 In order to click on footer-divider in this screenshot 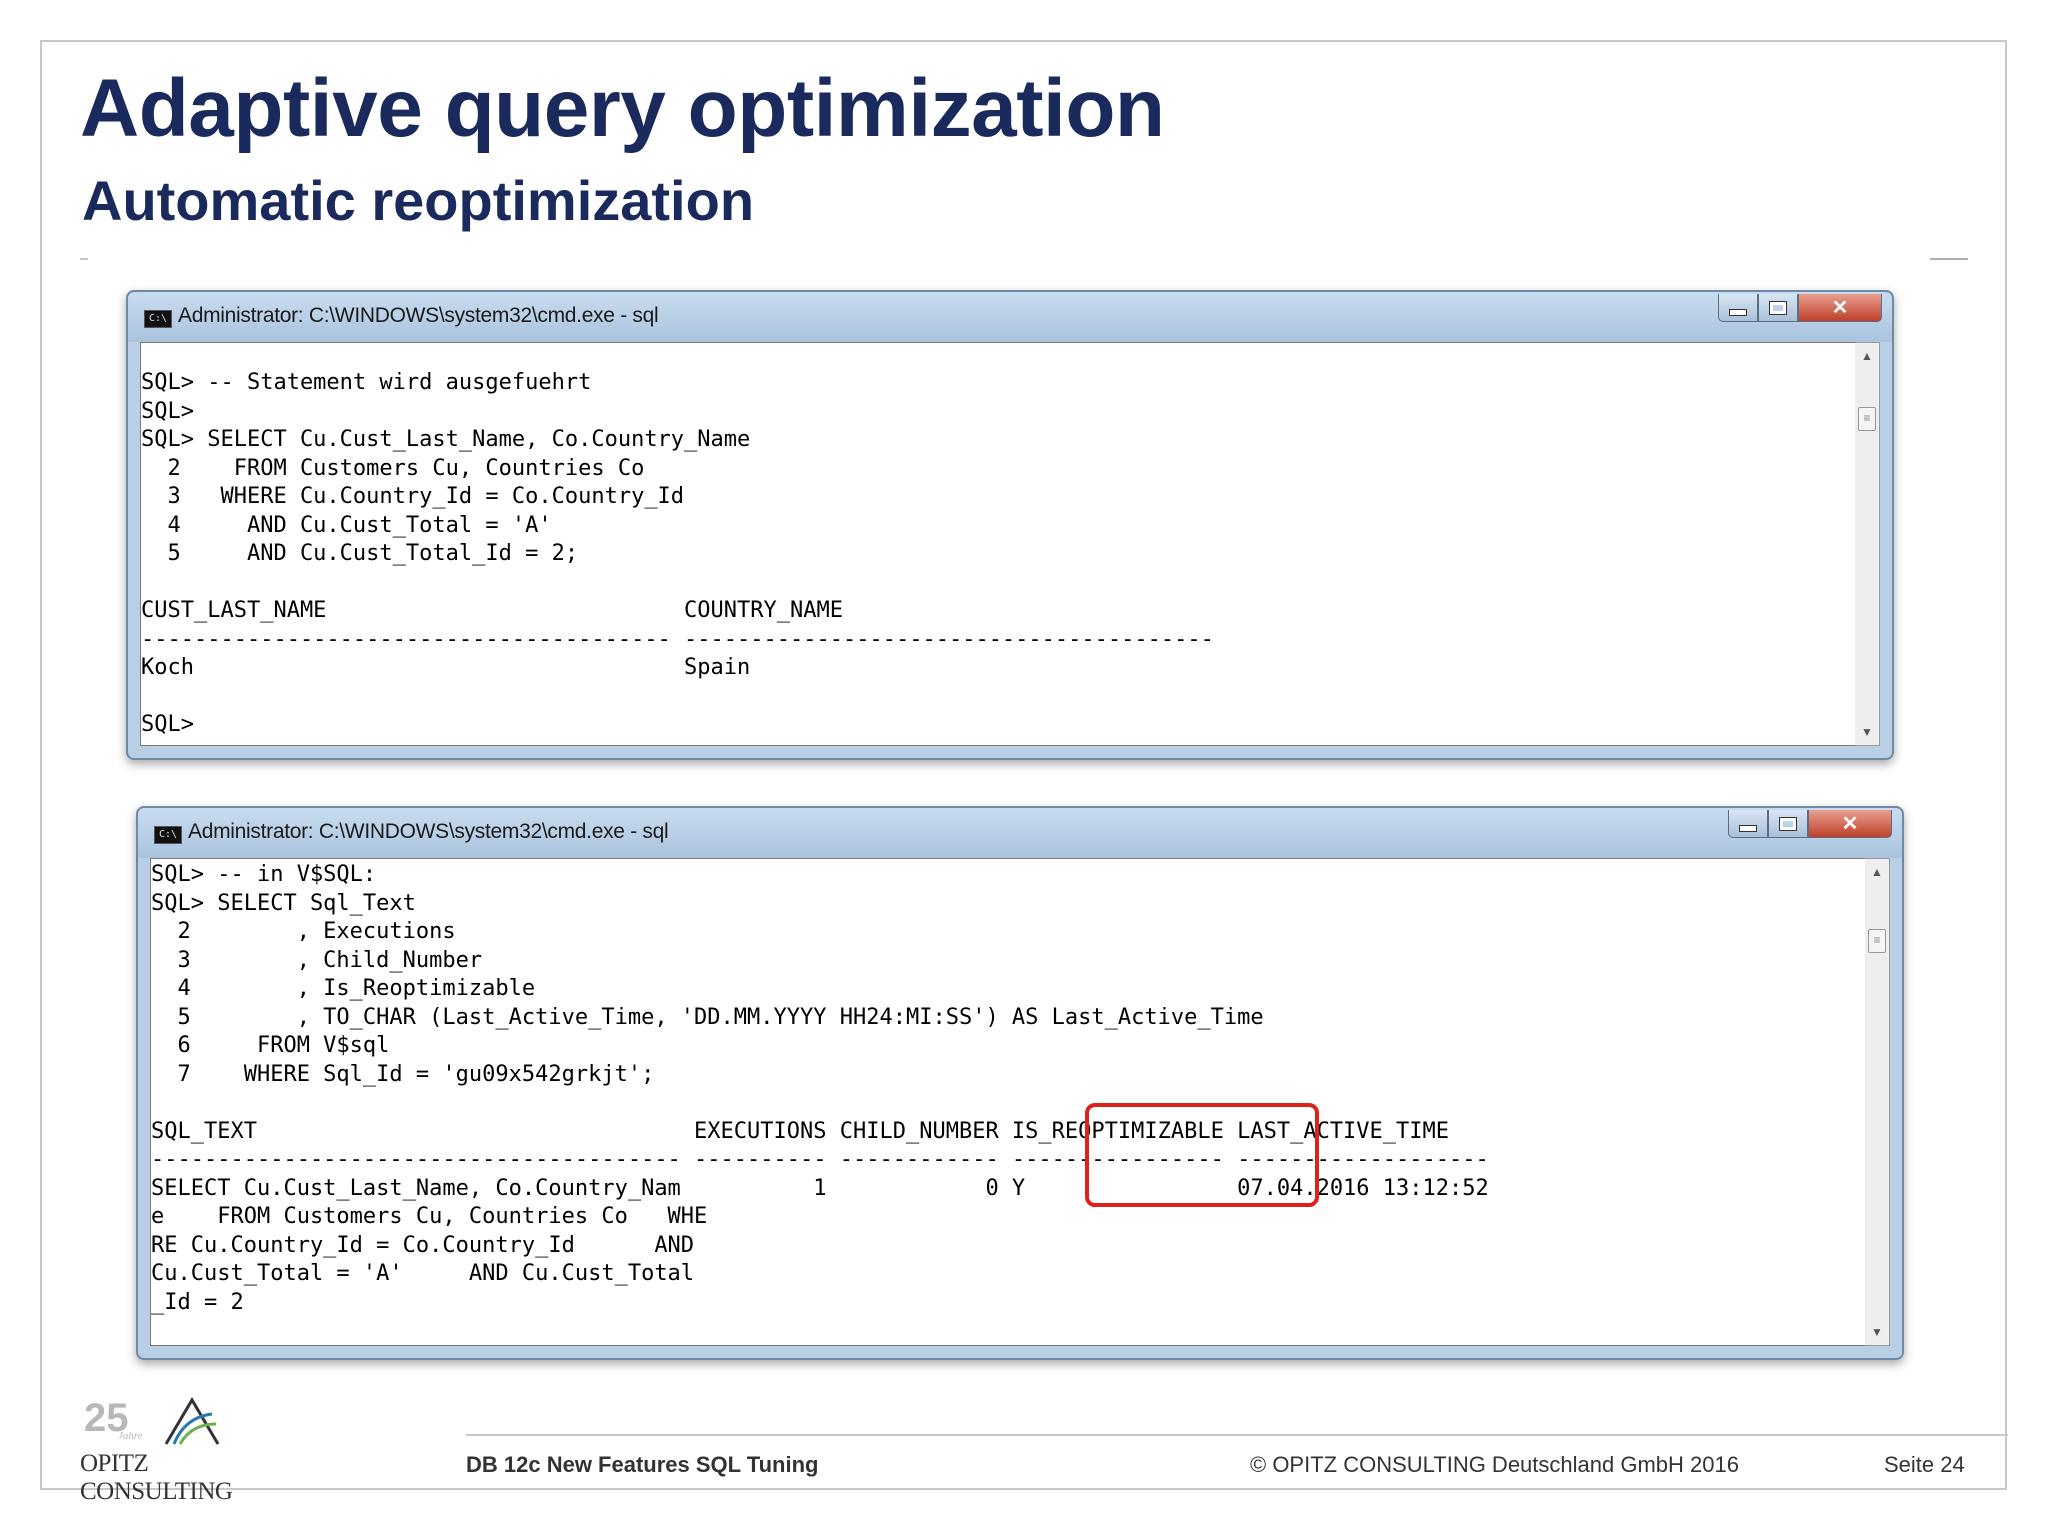, I will do `click(1237, 1435)`.